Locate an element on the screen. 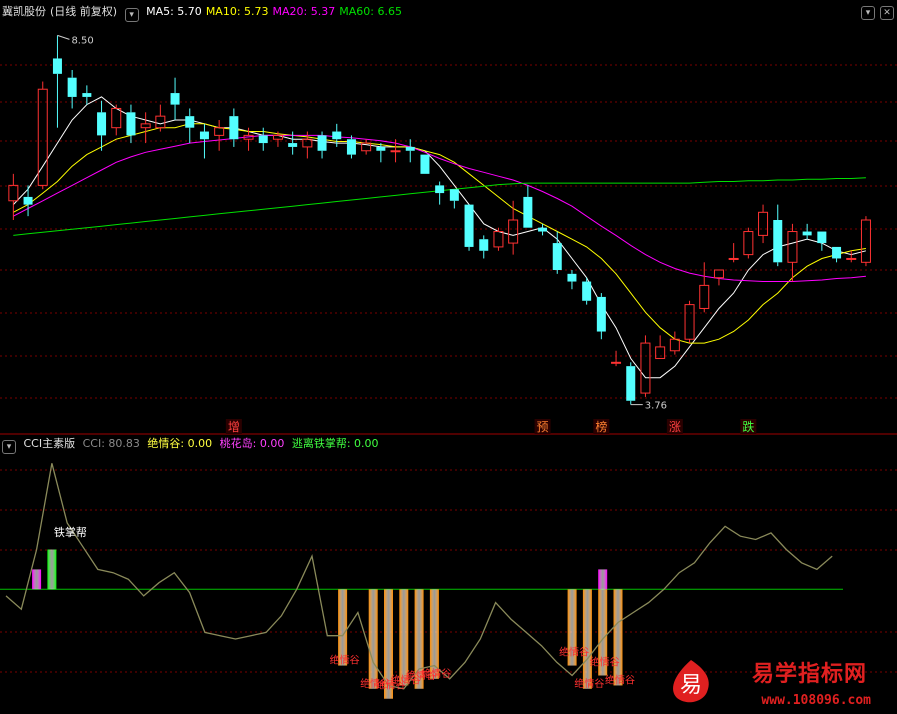  jqg-value: 绝情谷: 0.00 is located at coordinates (180, 443).